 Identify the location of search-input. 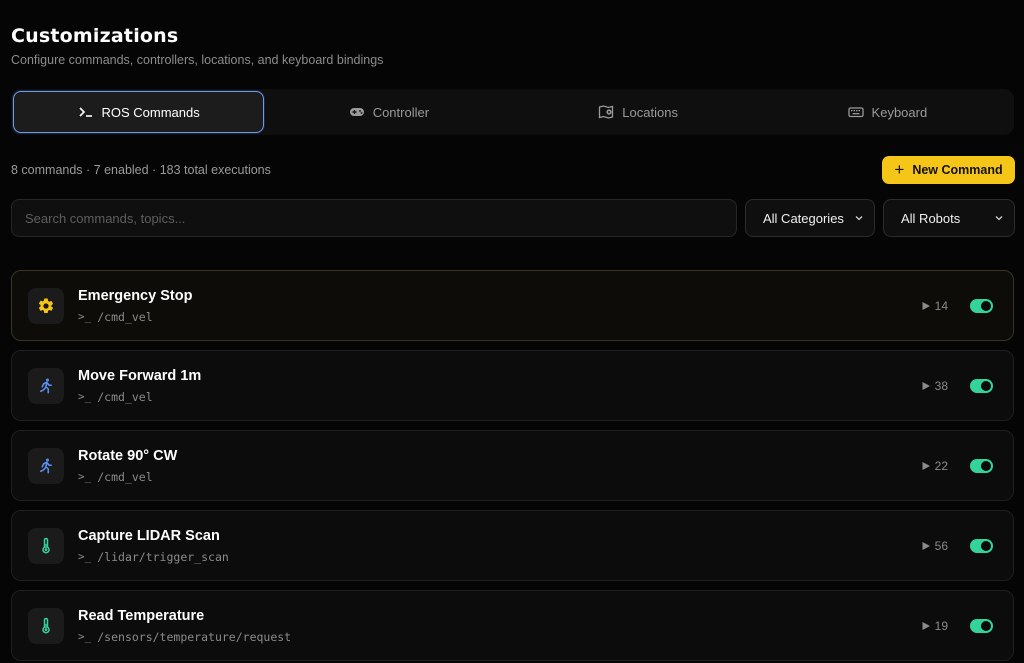
(374, 218).